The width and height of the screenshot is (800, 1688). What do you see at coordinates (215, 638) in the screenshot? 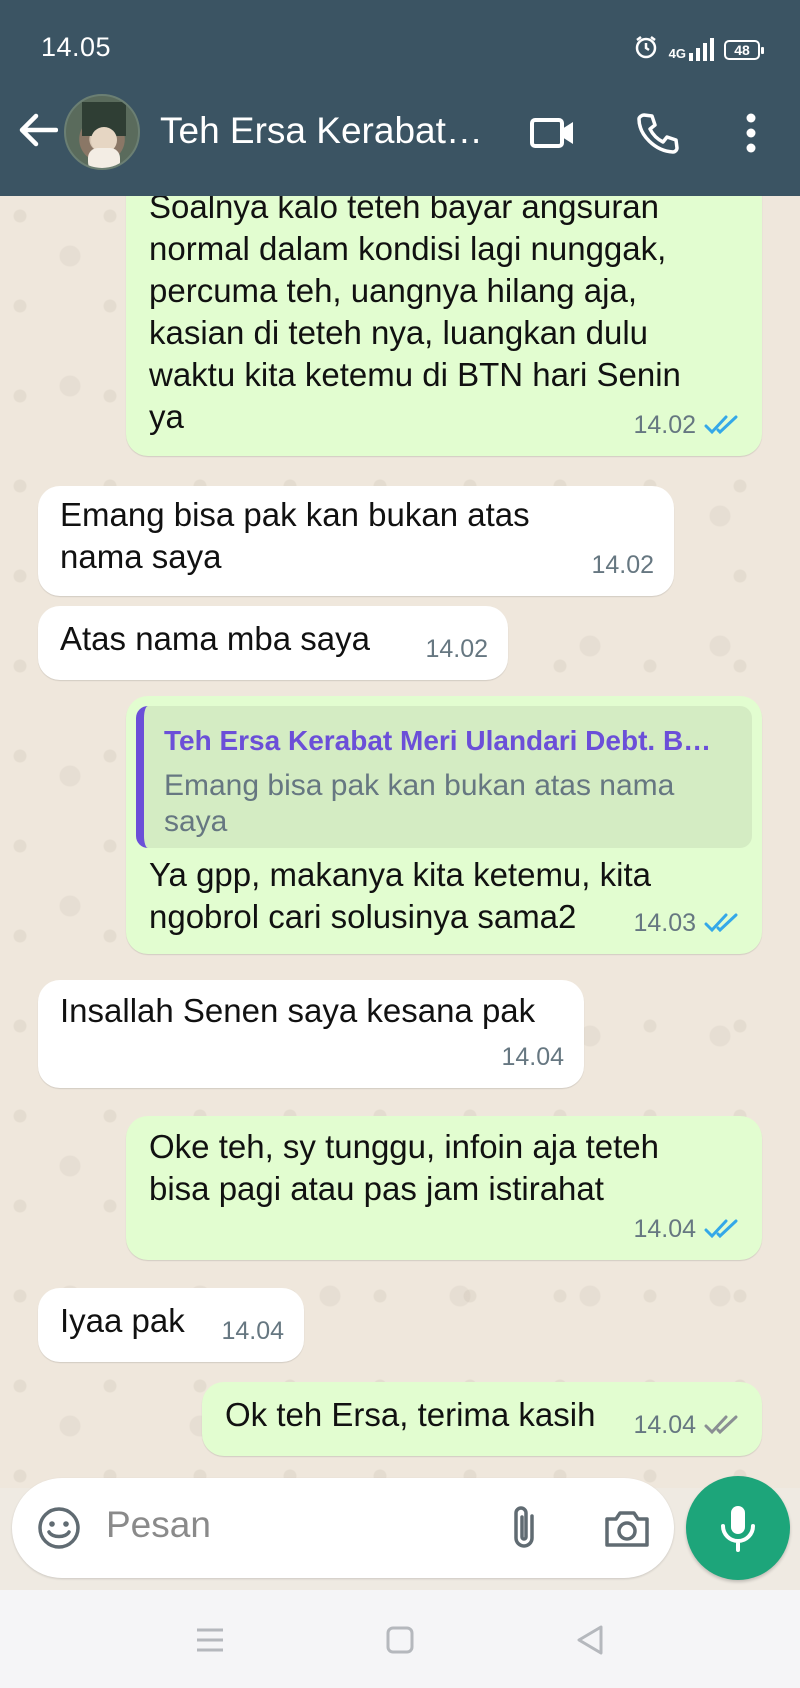
I see `message-line: Atas nama mba saya` at bounding box center [215, 638].